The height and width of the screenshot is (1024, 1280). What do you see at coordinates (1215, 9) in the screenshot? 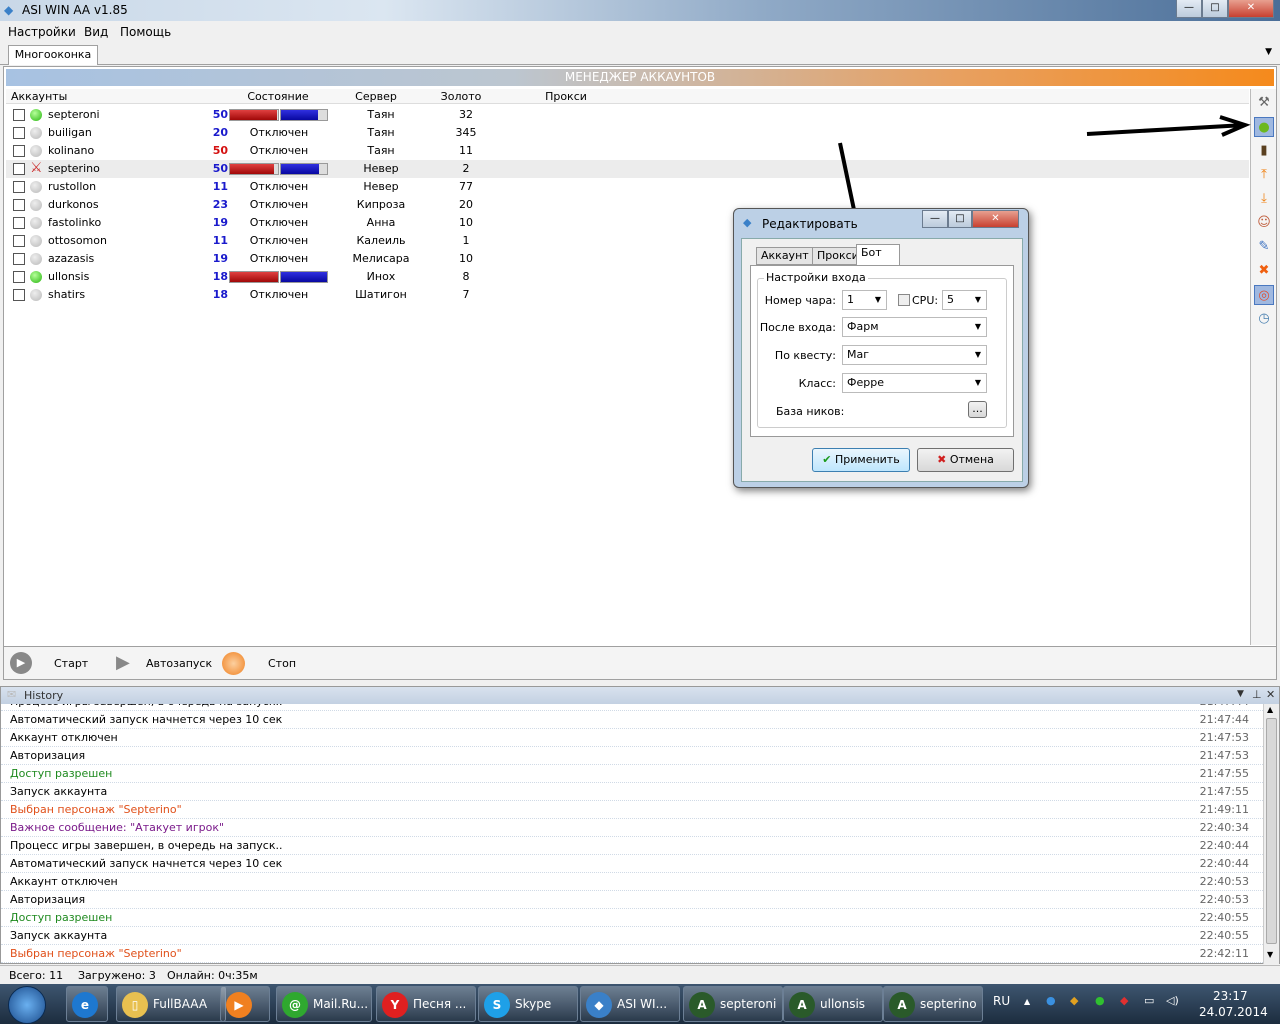
I see `maximize-button: □` at bounding box center [1215, 9].